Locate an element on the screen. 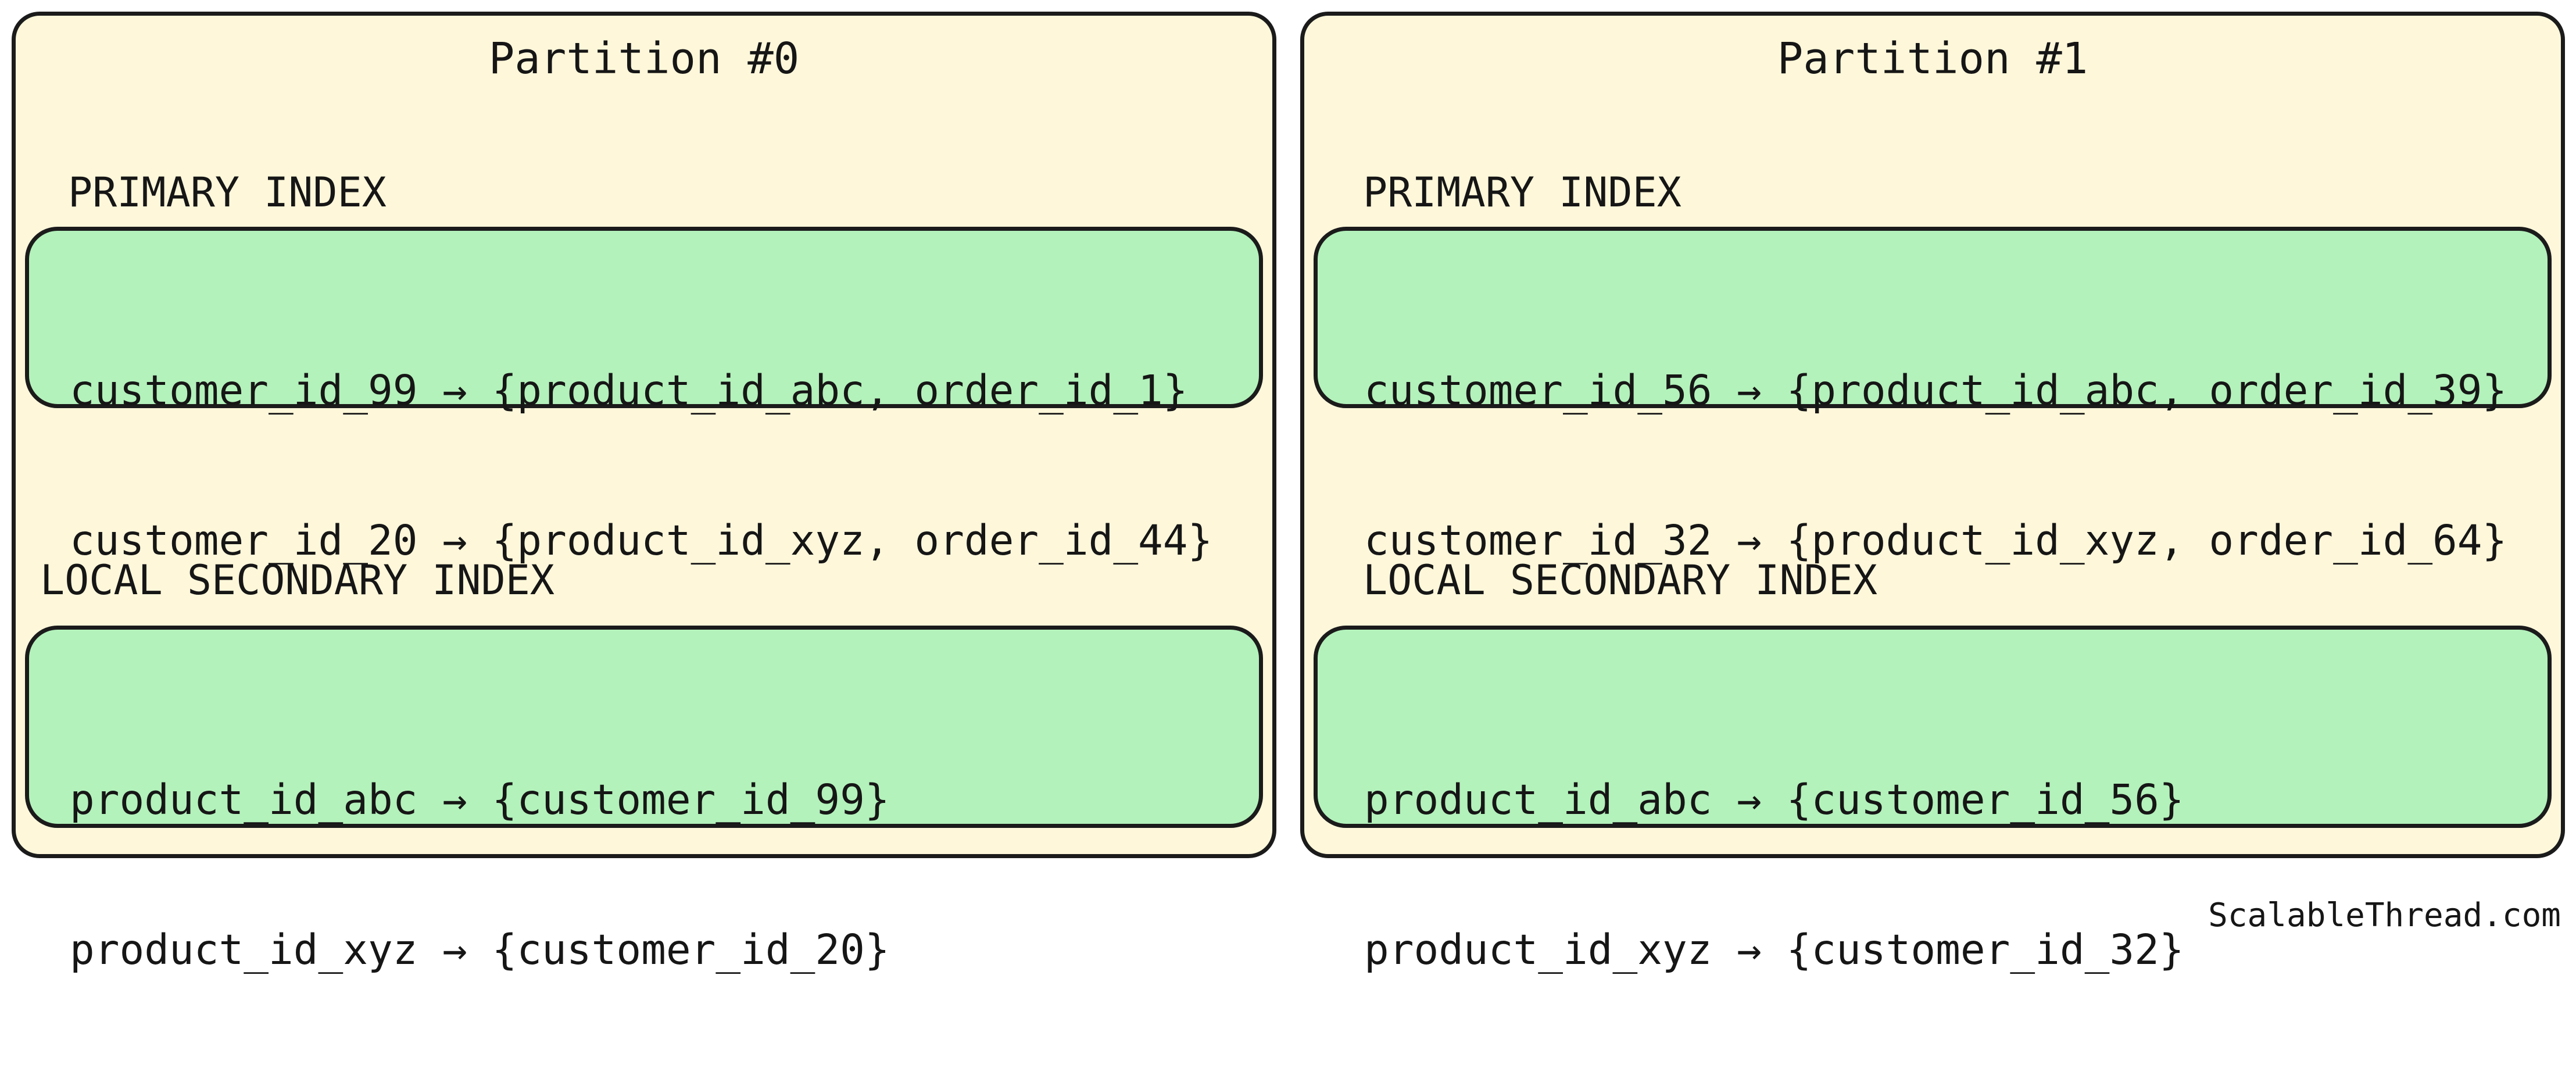 The image size is (2576, 1075). site-credit: ScalableThread.com is located at coordinates (2384, 915).